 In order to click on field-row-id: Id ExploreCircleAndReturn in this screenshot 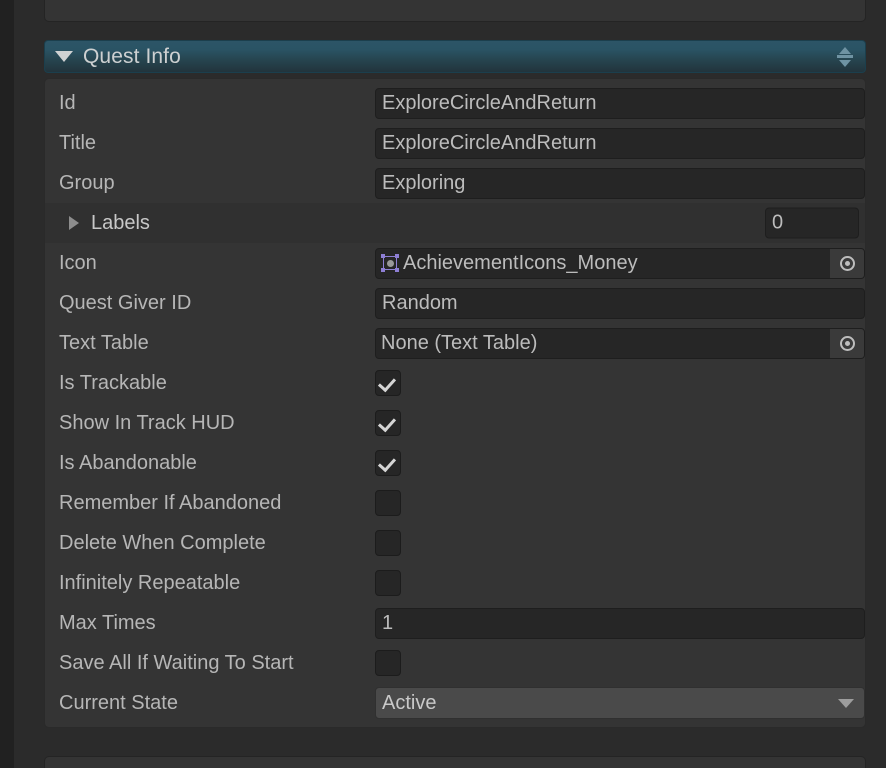, I will do `click(455, 103)`.